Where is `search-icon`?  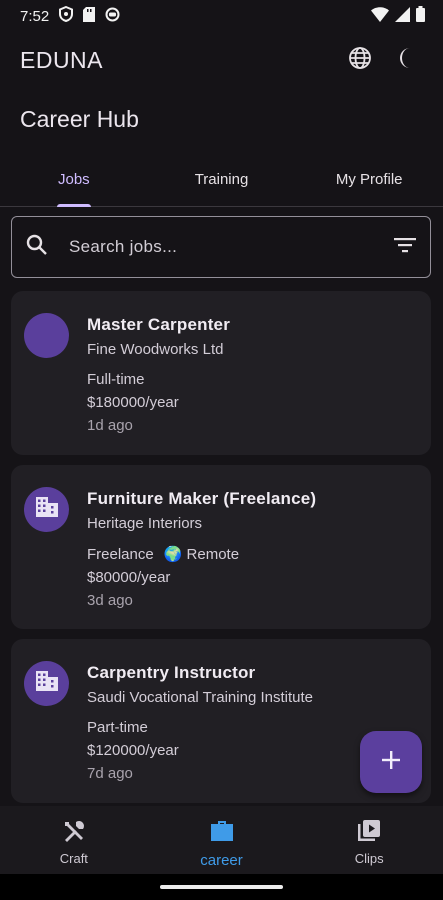
search-icon is located at coordinates (37, 247).